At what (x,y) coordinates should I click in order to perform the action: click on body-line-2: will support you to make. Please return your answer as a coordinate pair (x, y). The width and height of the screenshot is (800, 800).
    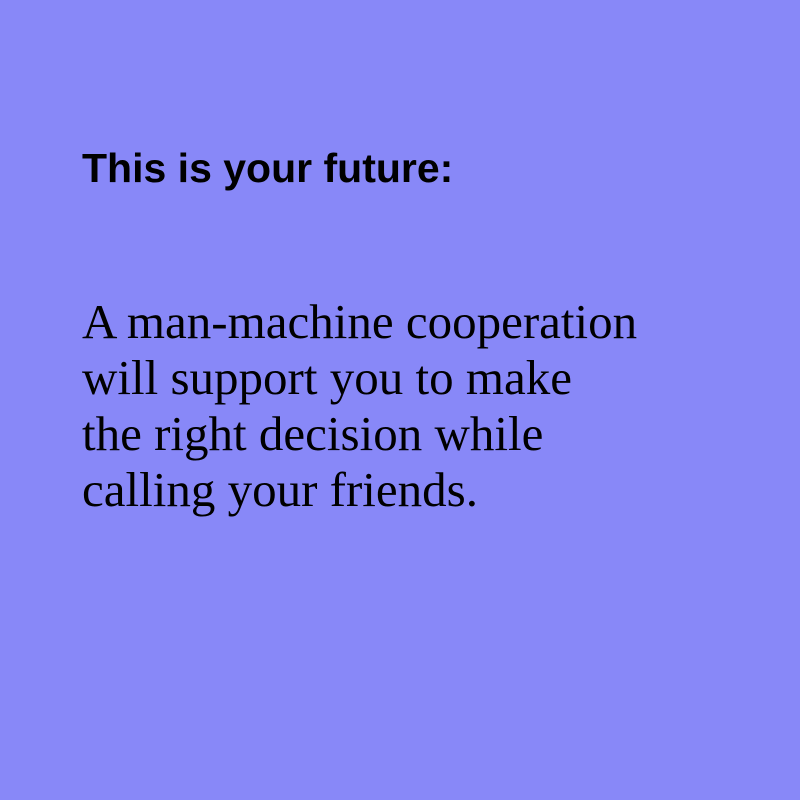
    Looking at the image, I should click on (327, 377).